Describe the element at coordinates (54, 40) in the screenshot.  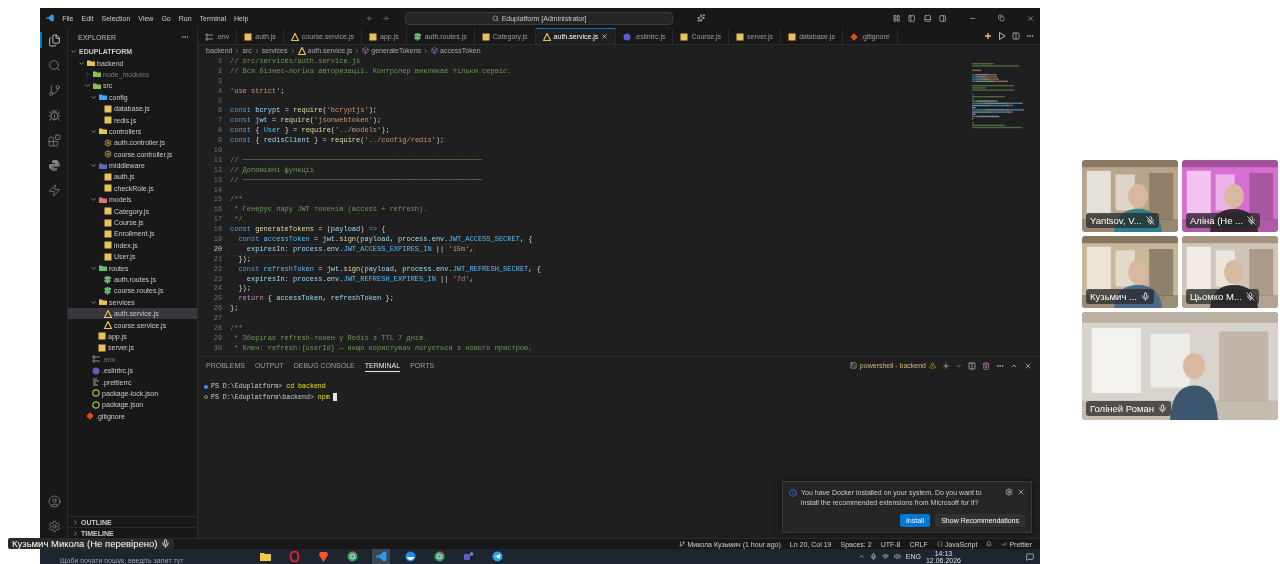
I see `files-icon` at that location.